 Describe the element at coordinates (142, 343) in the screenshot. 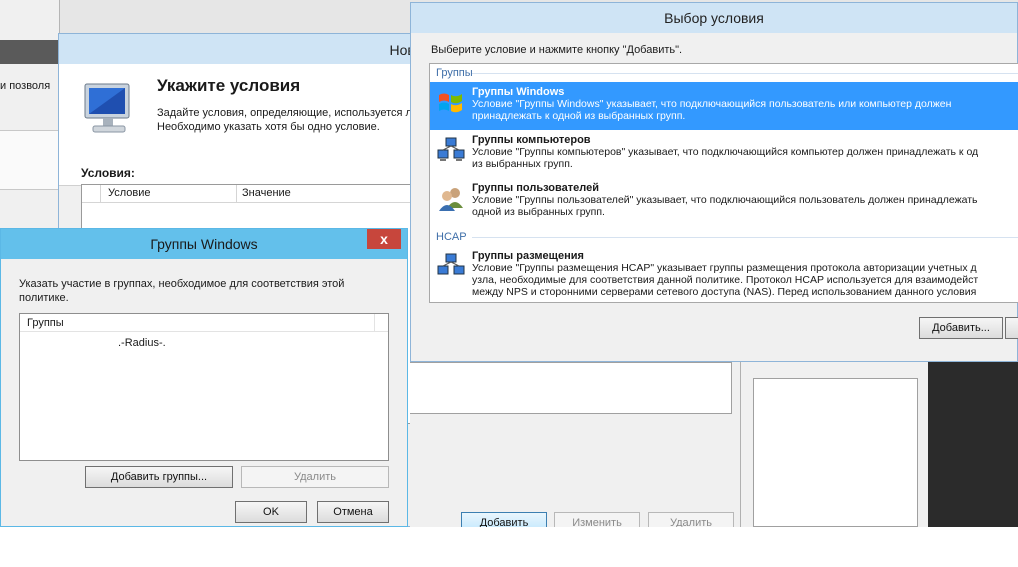

I see `group-name: .-Radius-.` at that location.